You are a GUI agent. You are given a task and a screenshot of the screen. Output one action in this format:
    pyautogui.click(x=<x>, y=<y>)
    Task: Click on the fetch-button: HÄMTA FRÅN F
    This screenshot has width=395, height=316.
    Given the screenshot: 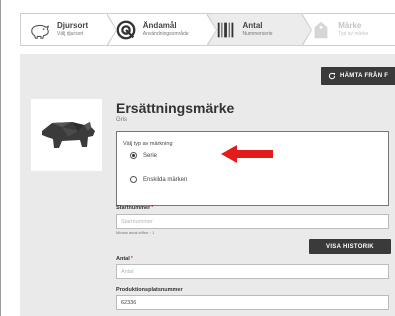 What is the action you would take?
    pyautogui.click(x=358, y=76)
    